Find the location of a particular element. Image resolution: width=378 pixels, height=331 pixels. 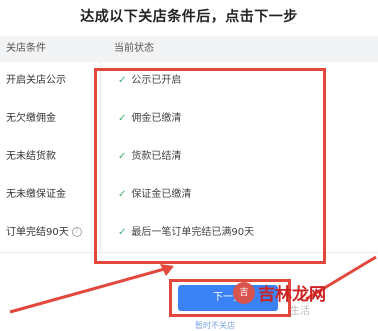

annotation-arrow-left is located at coordinates (91, 289).